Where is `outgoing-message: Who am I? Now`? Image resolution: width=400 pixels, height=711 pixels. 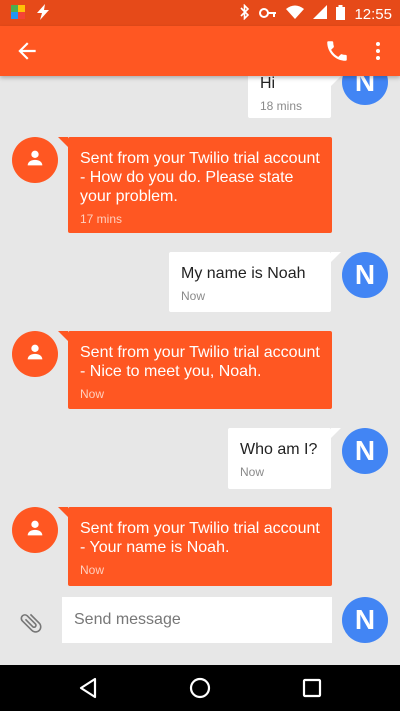
outgoing-message: Who am I? Now is located at coordinates (279, 458).